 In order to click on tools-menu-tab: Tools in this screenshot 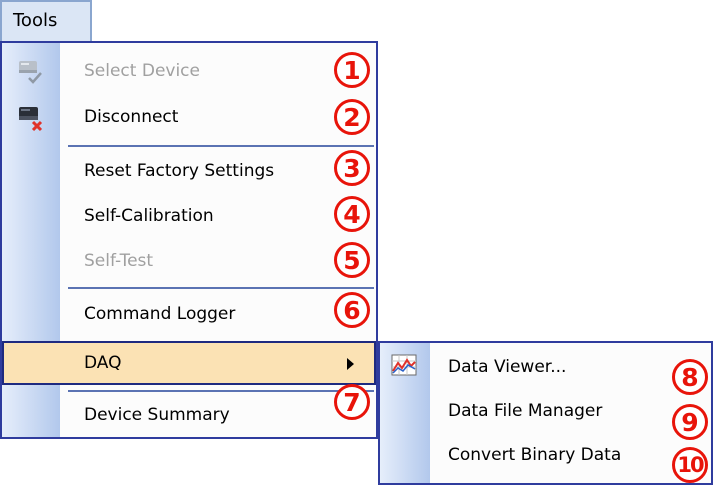, I will do `click(46, 21)`.